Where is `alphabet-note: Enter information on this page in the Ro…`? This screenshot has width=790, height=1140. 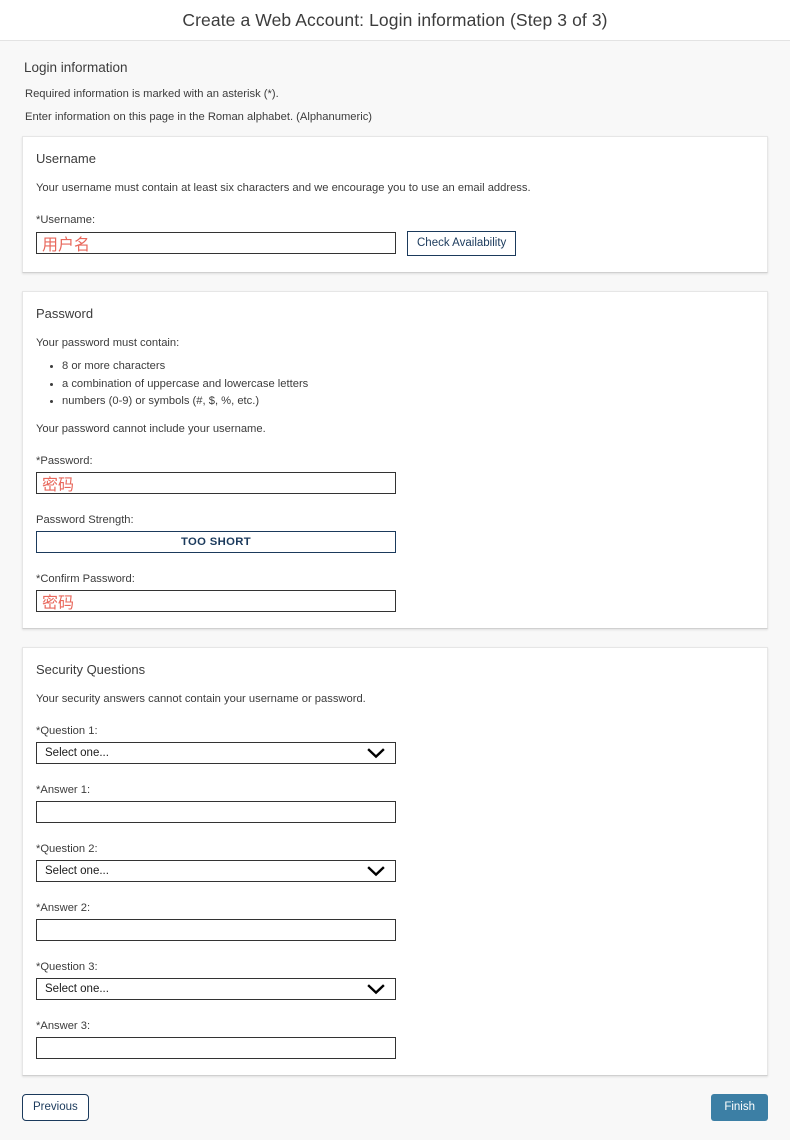 alphabet-note: Enter information on this page in the Ro… is located at coordinates (199, 117).